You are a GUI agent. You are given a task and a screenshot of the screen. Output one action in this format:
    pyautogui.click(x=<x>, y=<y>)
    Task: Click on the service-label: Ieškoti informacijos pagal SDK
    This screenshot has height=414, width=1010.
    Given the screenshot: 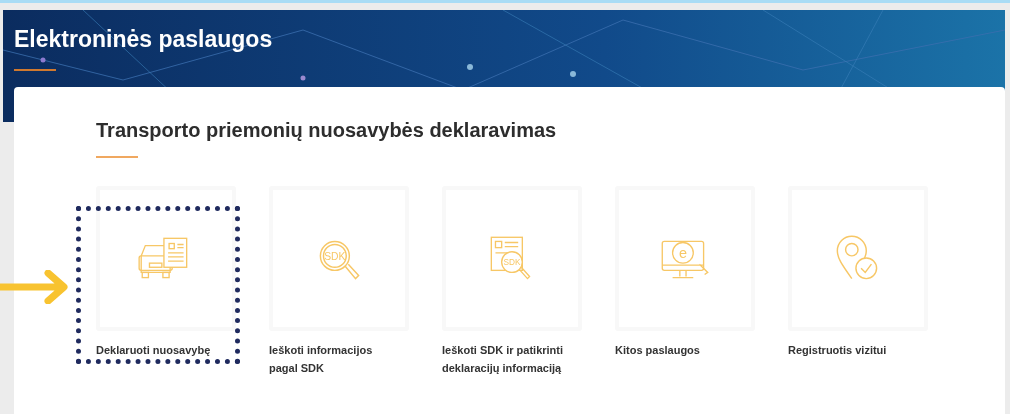 What is the action you would take?
    pyautogui.click(x=333, y=359)
    